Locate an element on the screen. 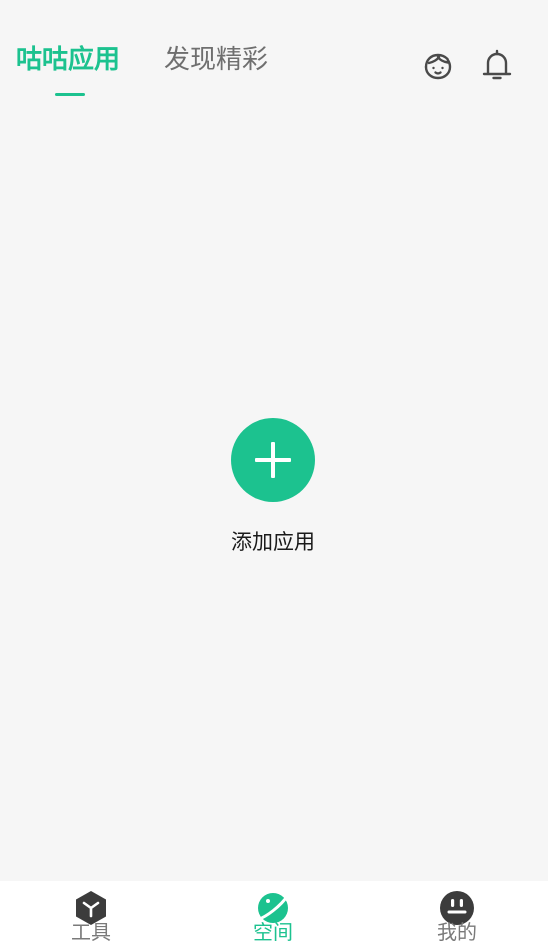  nav-item-space: 空间 is located at coordinates (273, 916).